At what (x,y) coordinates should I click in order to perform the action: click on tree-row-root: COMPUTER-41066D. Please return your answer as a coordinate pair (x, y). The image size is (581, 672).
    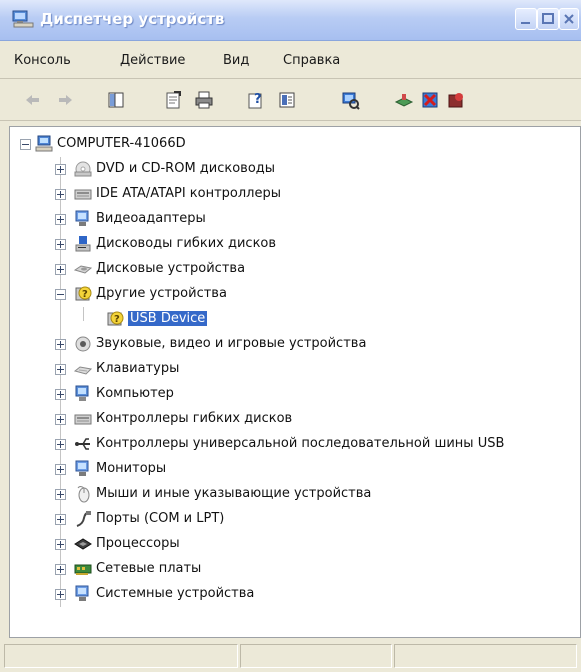
    Looking at the image, I should click on (295, 144).